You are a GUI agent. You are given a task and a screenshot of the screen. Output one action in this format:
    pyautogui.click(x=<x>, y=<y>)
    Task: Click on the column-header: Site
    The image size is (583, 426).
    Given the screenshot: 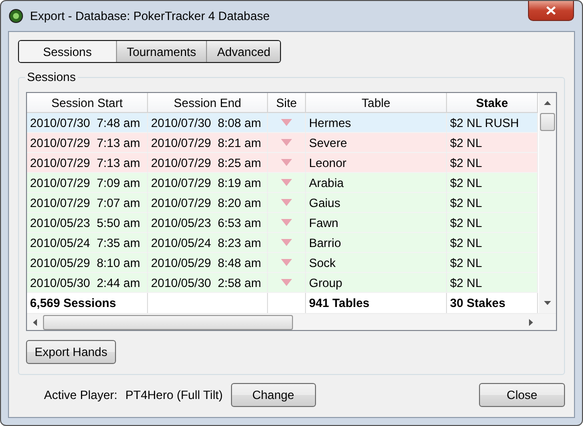 What is the action you would take?
    pyautogui.click(x=287, y=103)
    